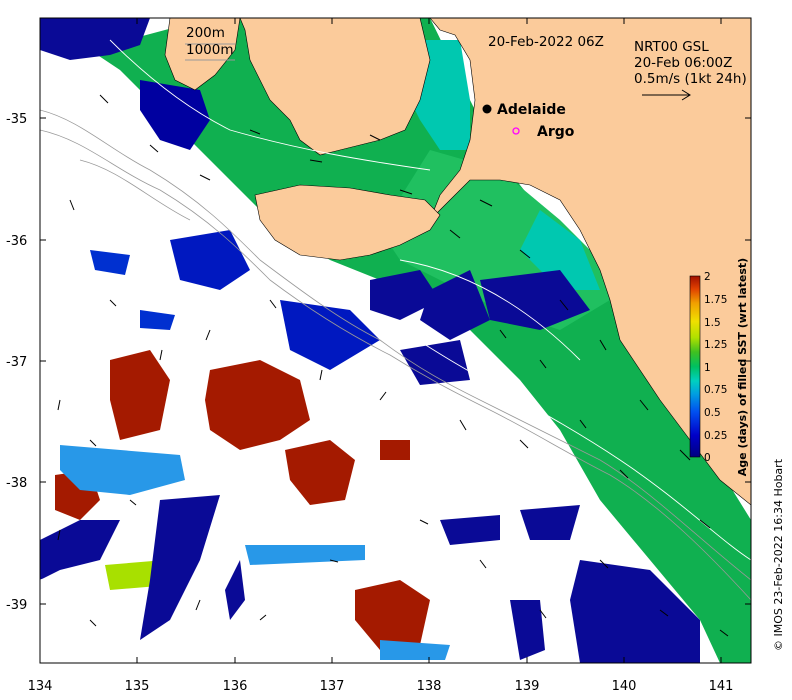 Image resolution: width=792 pixels, height=700 pixels. I want to click on adelaide-marker, so click(487, 109).